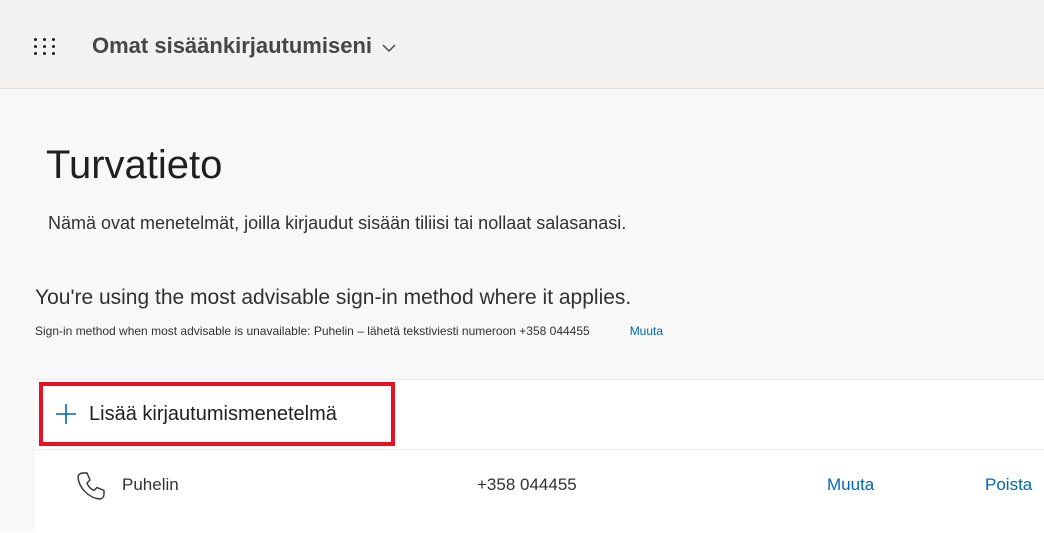  Describe the element at coordinates (527, 484) in the screenshot. I see `method-value: +358 044455` at that location.